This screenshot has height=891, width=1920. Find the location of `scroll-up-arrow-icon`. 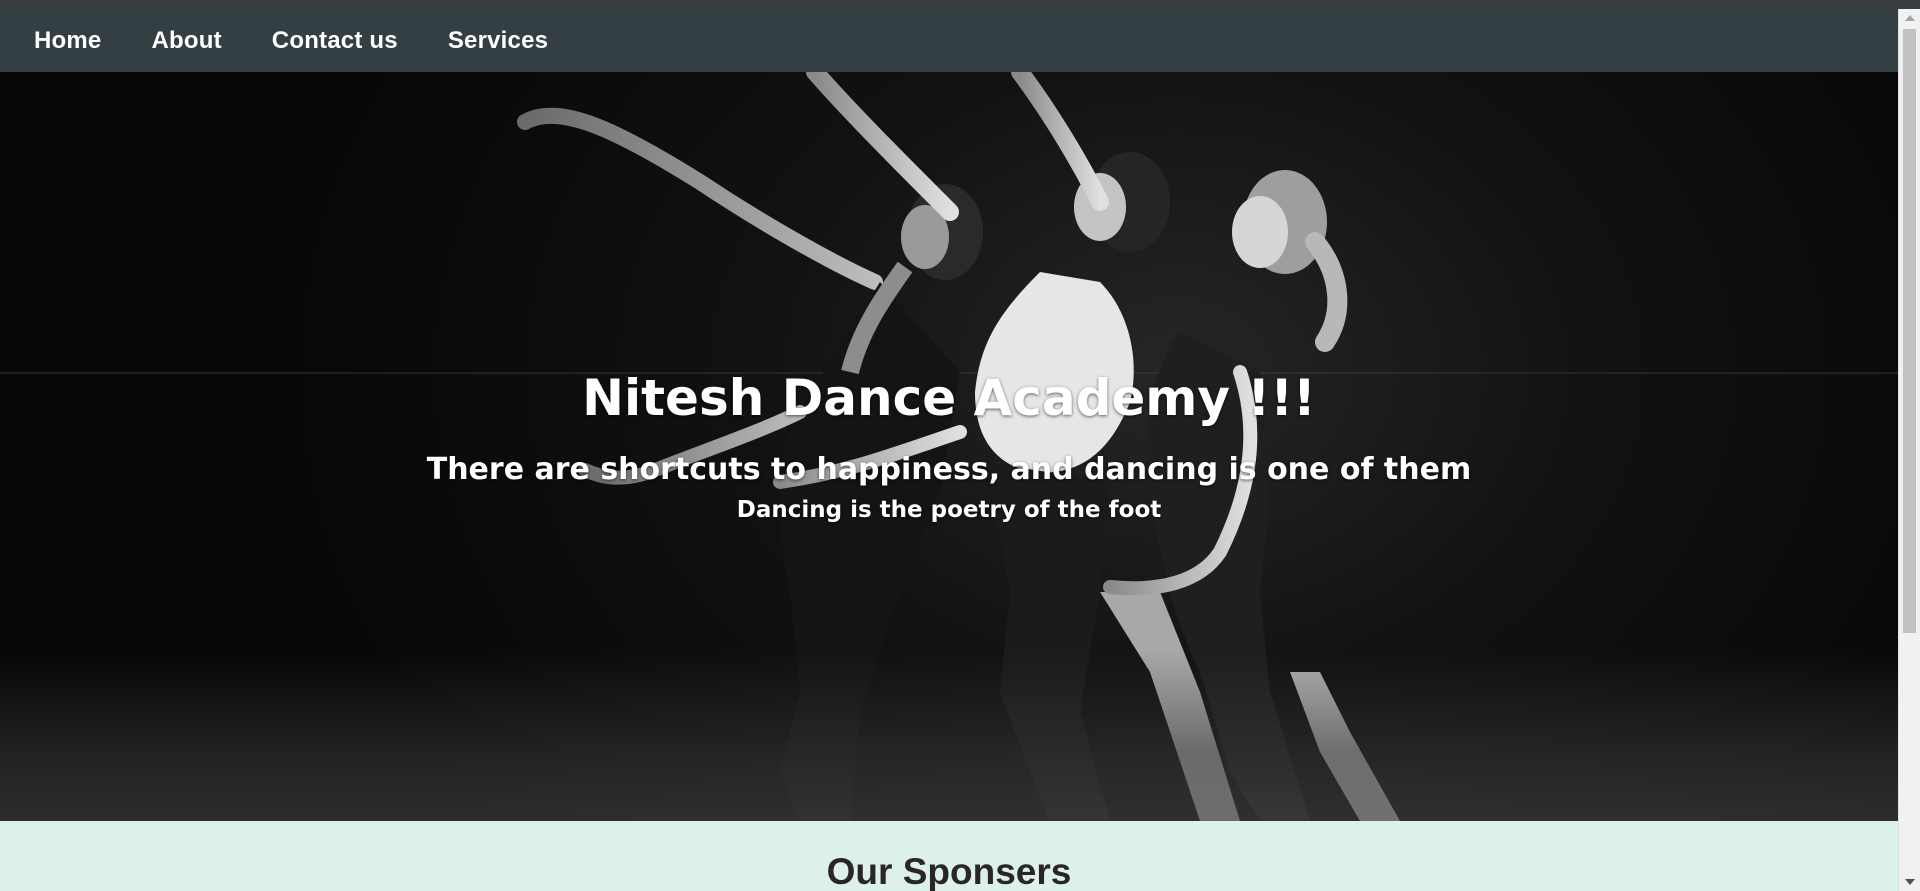

scroll-up-arrow-icon is located at coordinates (1910, 18).